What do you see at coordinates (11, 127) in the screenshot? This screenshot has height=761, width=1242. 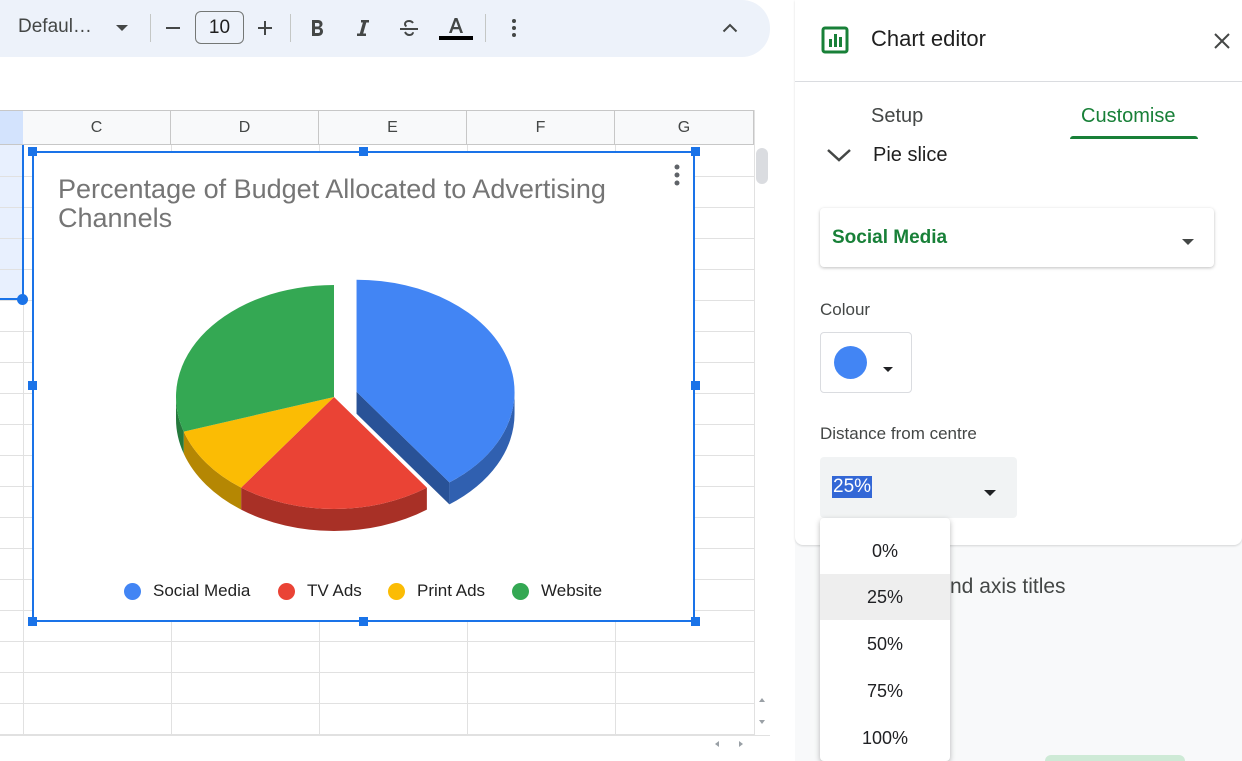 I see `corner-column-header` at bounding box center [11, 127].